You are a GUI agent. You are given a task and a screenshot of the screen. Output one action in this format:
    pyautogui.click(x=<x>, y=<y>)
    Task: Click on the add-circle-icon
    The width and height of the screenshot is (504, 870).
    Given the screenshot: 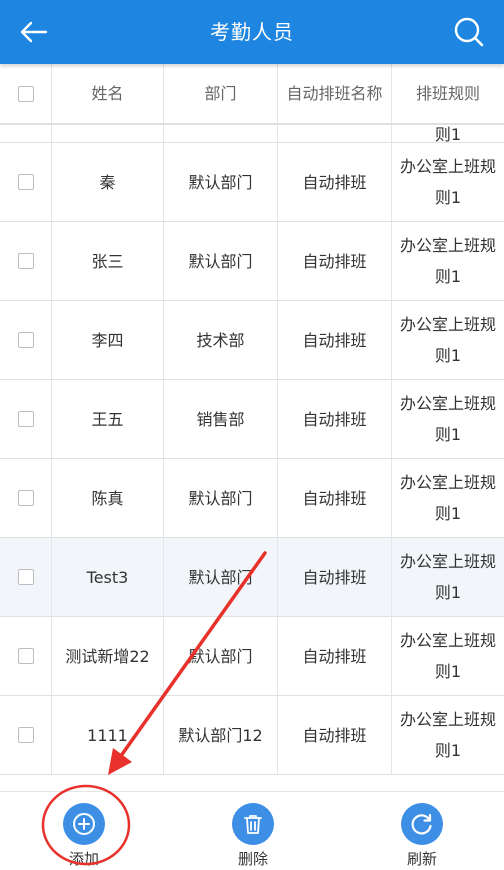 What is the action you would take?
    pyautogui.click(x=84, y=824)
    